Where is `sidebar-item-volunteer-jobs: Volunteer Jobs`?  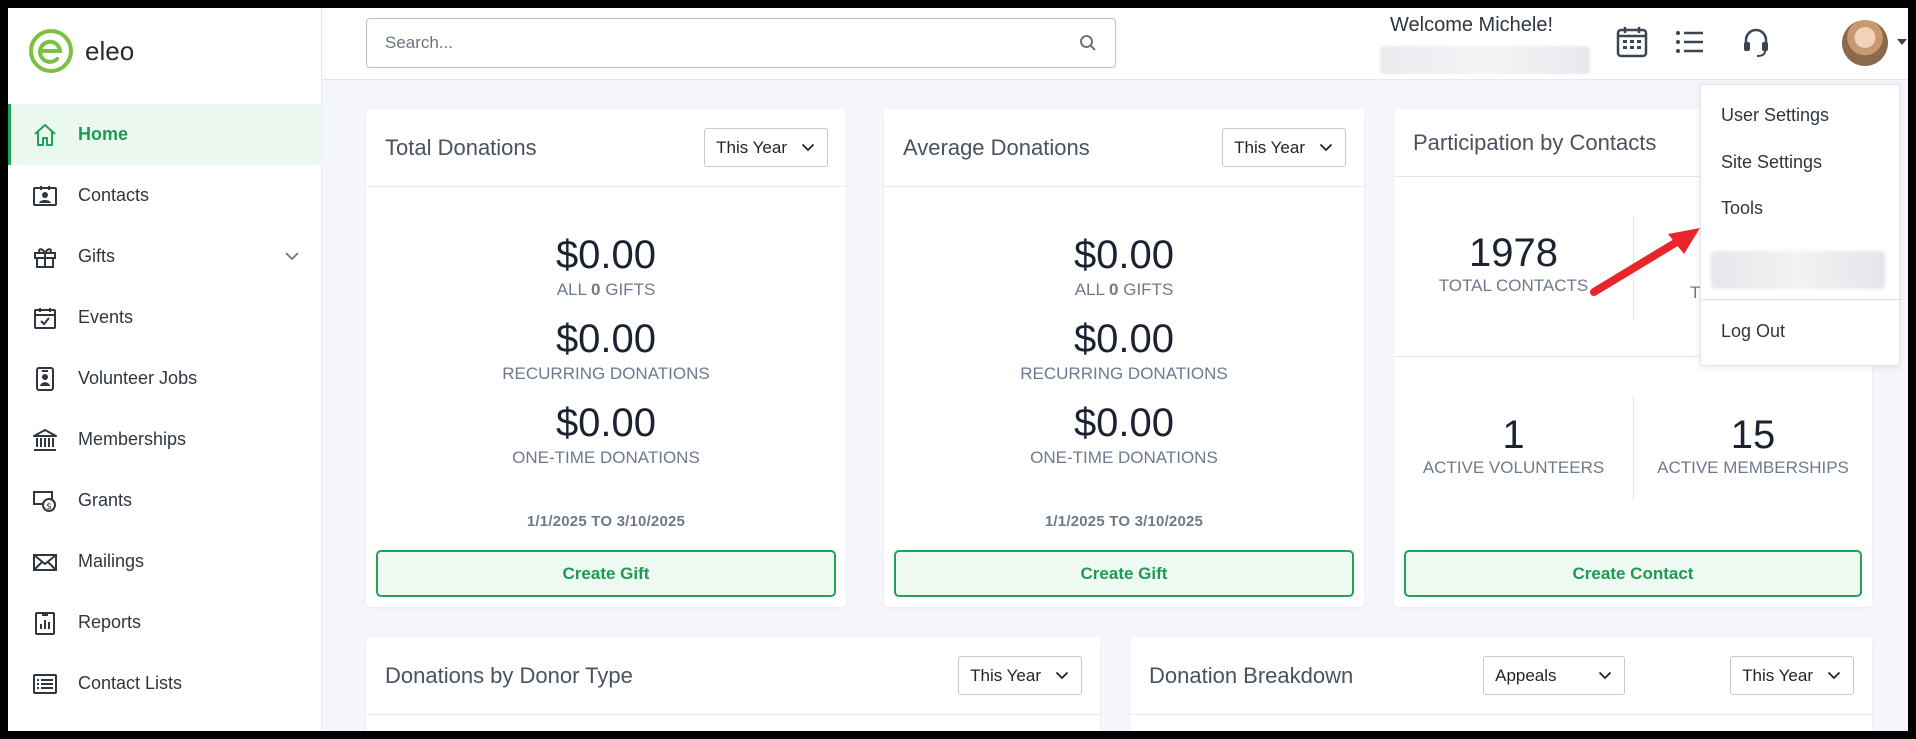 sidebar-item-volunteer-jobs: Volunteer Jobs is located at coordinates (165, 378).